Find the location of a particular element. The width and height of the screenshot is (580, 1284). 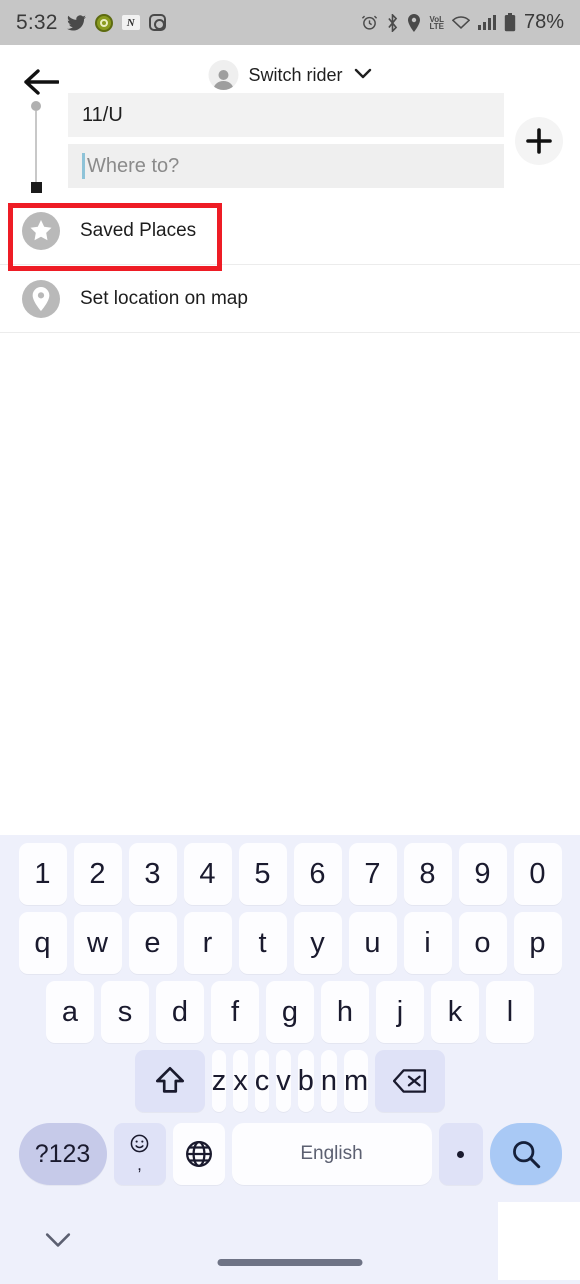

app-green-icon is located at coordinates (103, 22).